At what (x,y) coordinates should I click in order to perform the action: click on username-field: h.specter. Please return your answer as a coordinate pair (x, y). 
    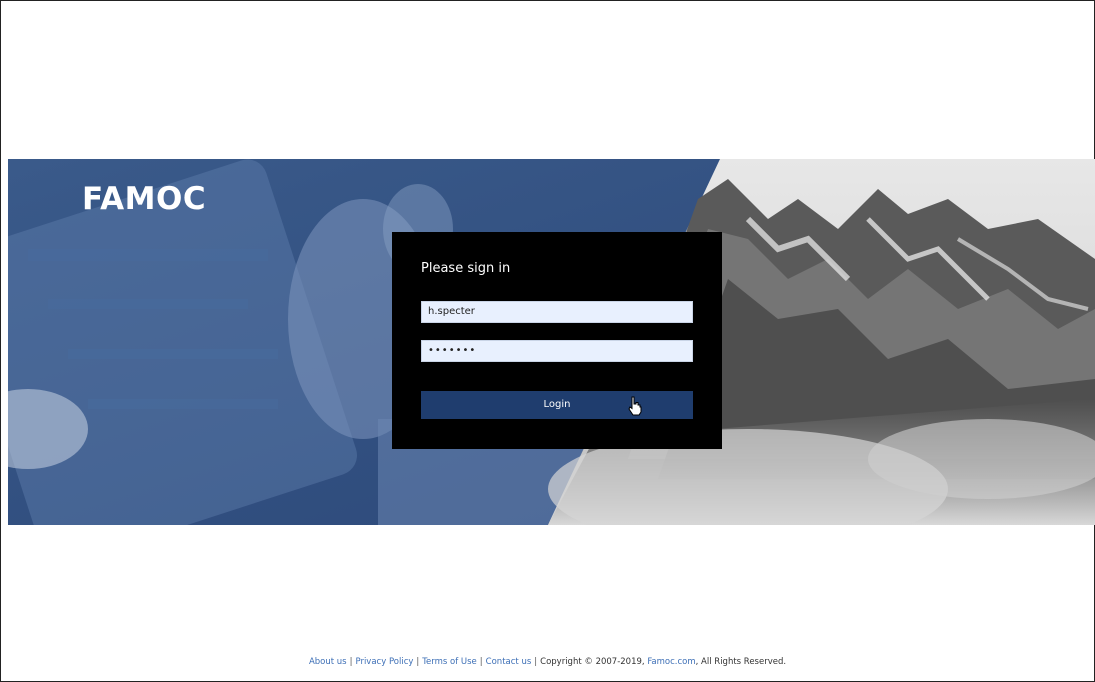
    Looking at the image, I should click on (557, 312).